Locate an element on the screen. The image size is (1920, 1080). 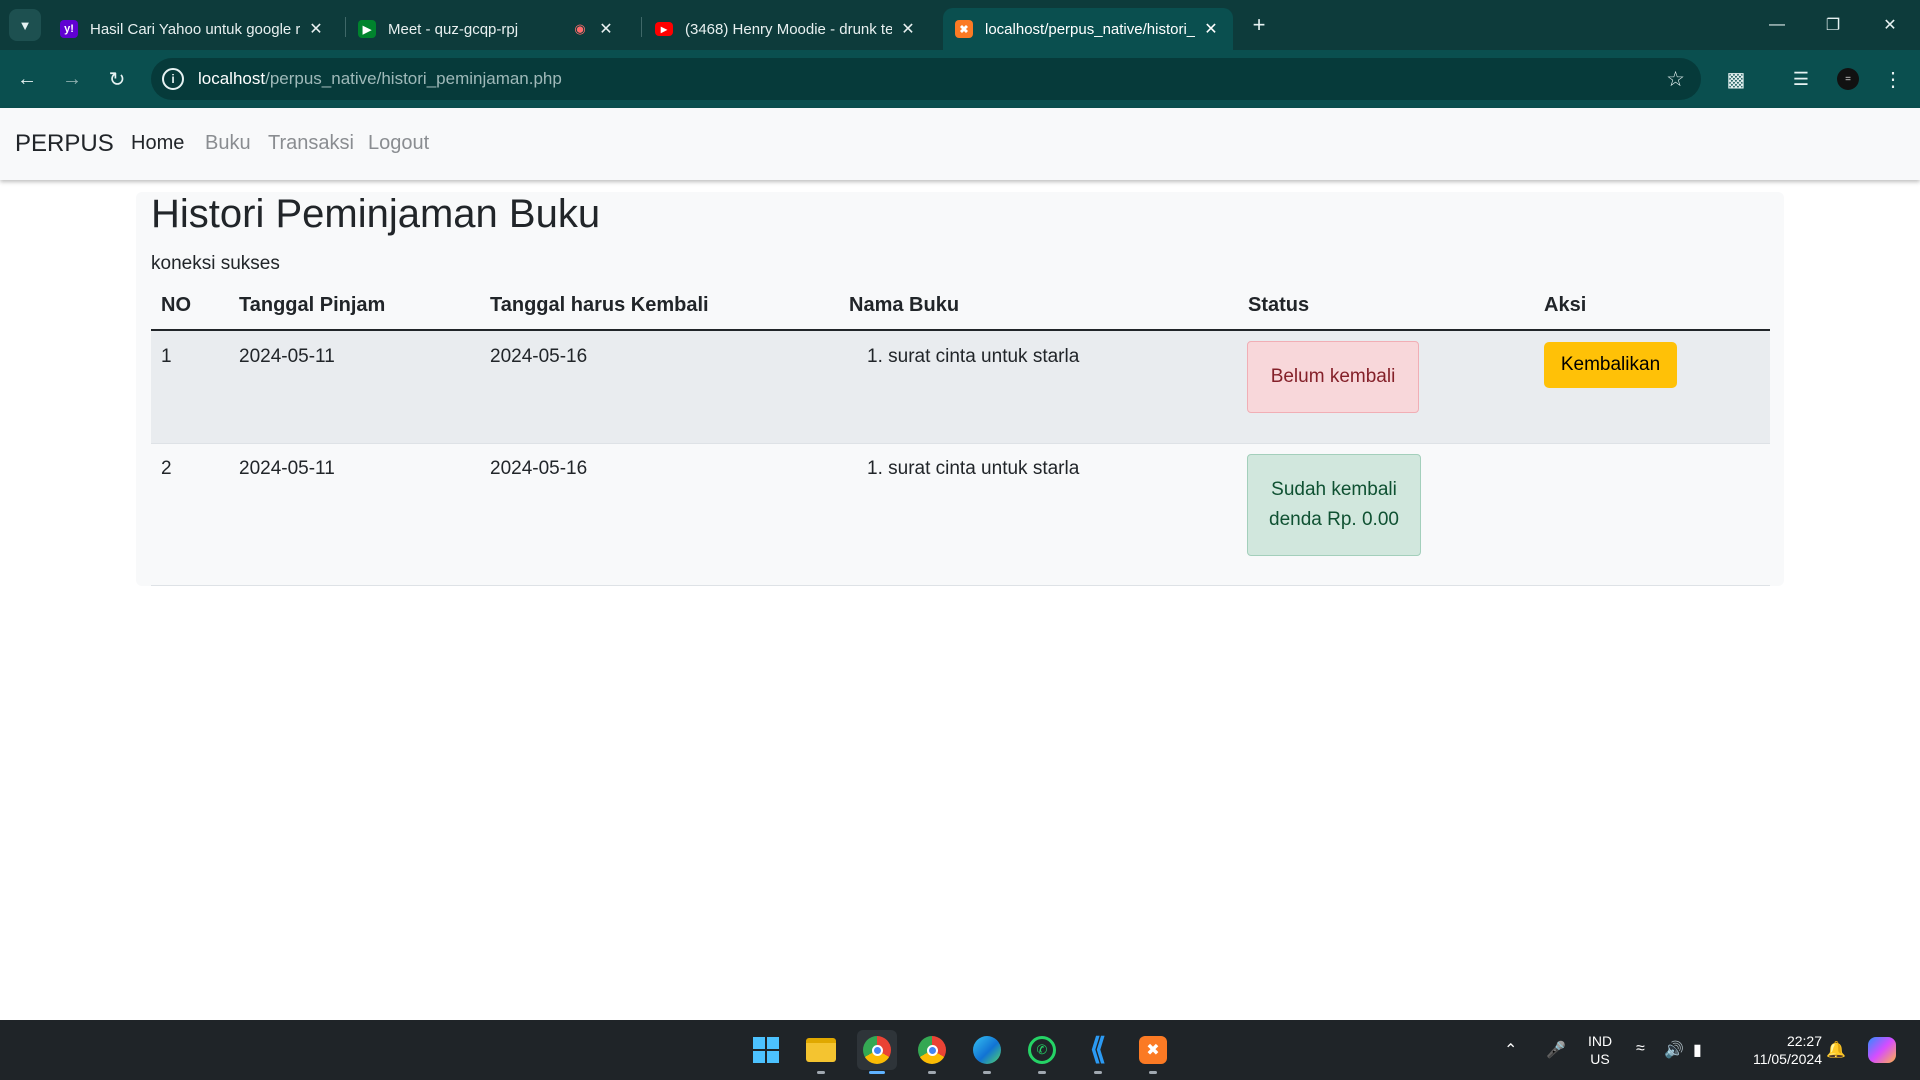
close-window-button: ✕ is located at coordinates (1890, 25).